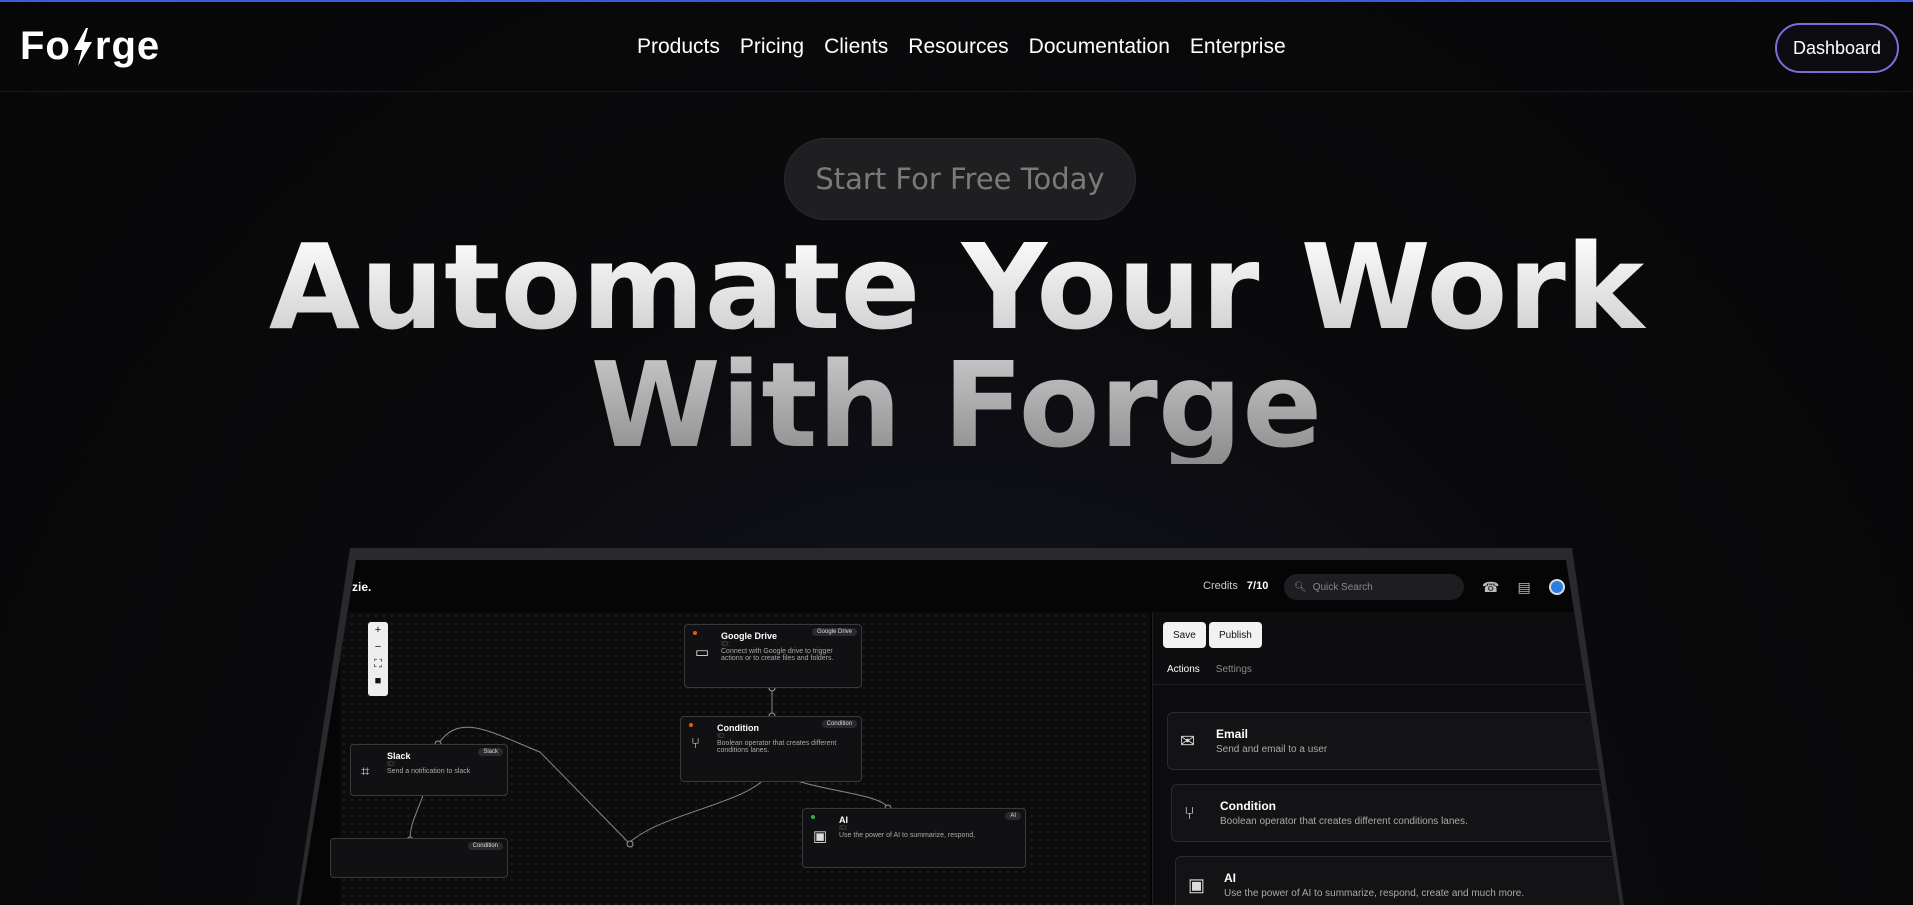 Image resolution: width=1913 pixels, height=905 pixels. Describe the element at coordinates (1300, 587) in the screenshot. I see `search-icon: 🔍︎` at that location.